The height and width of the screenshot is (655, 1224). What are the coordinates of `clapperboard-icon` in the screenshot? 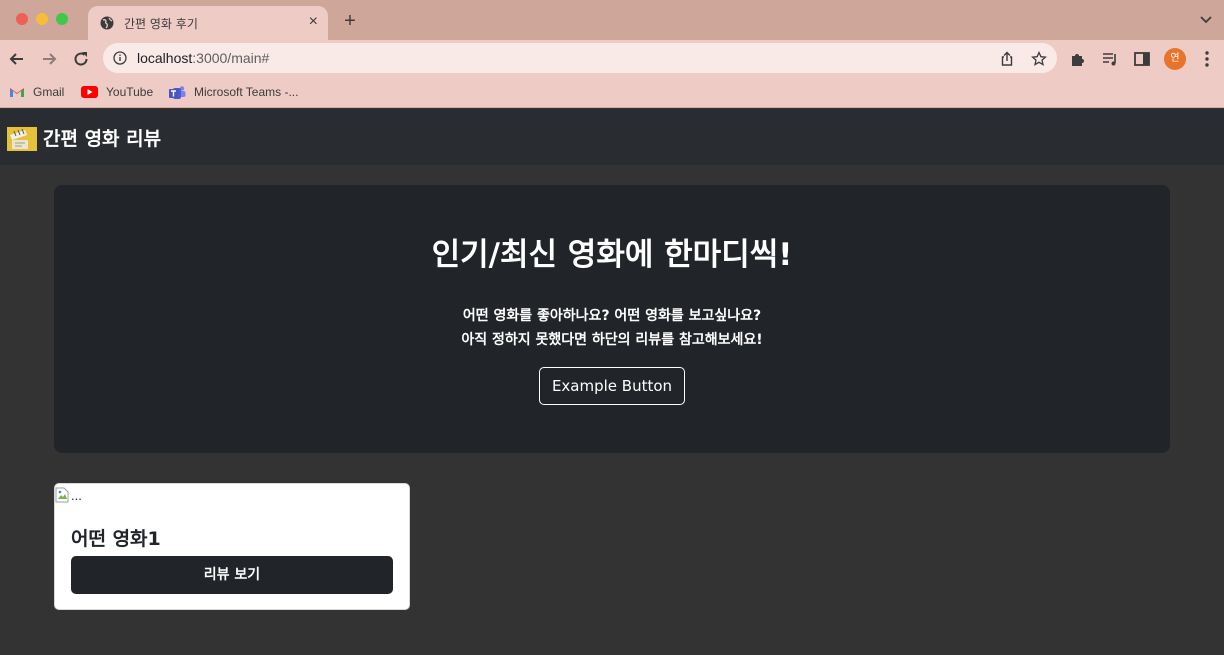 It's located at (22, 139).